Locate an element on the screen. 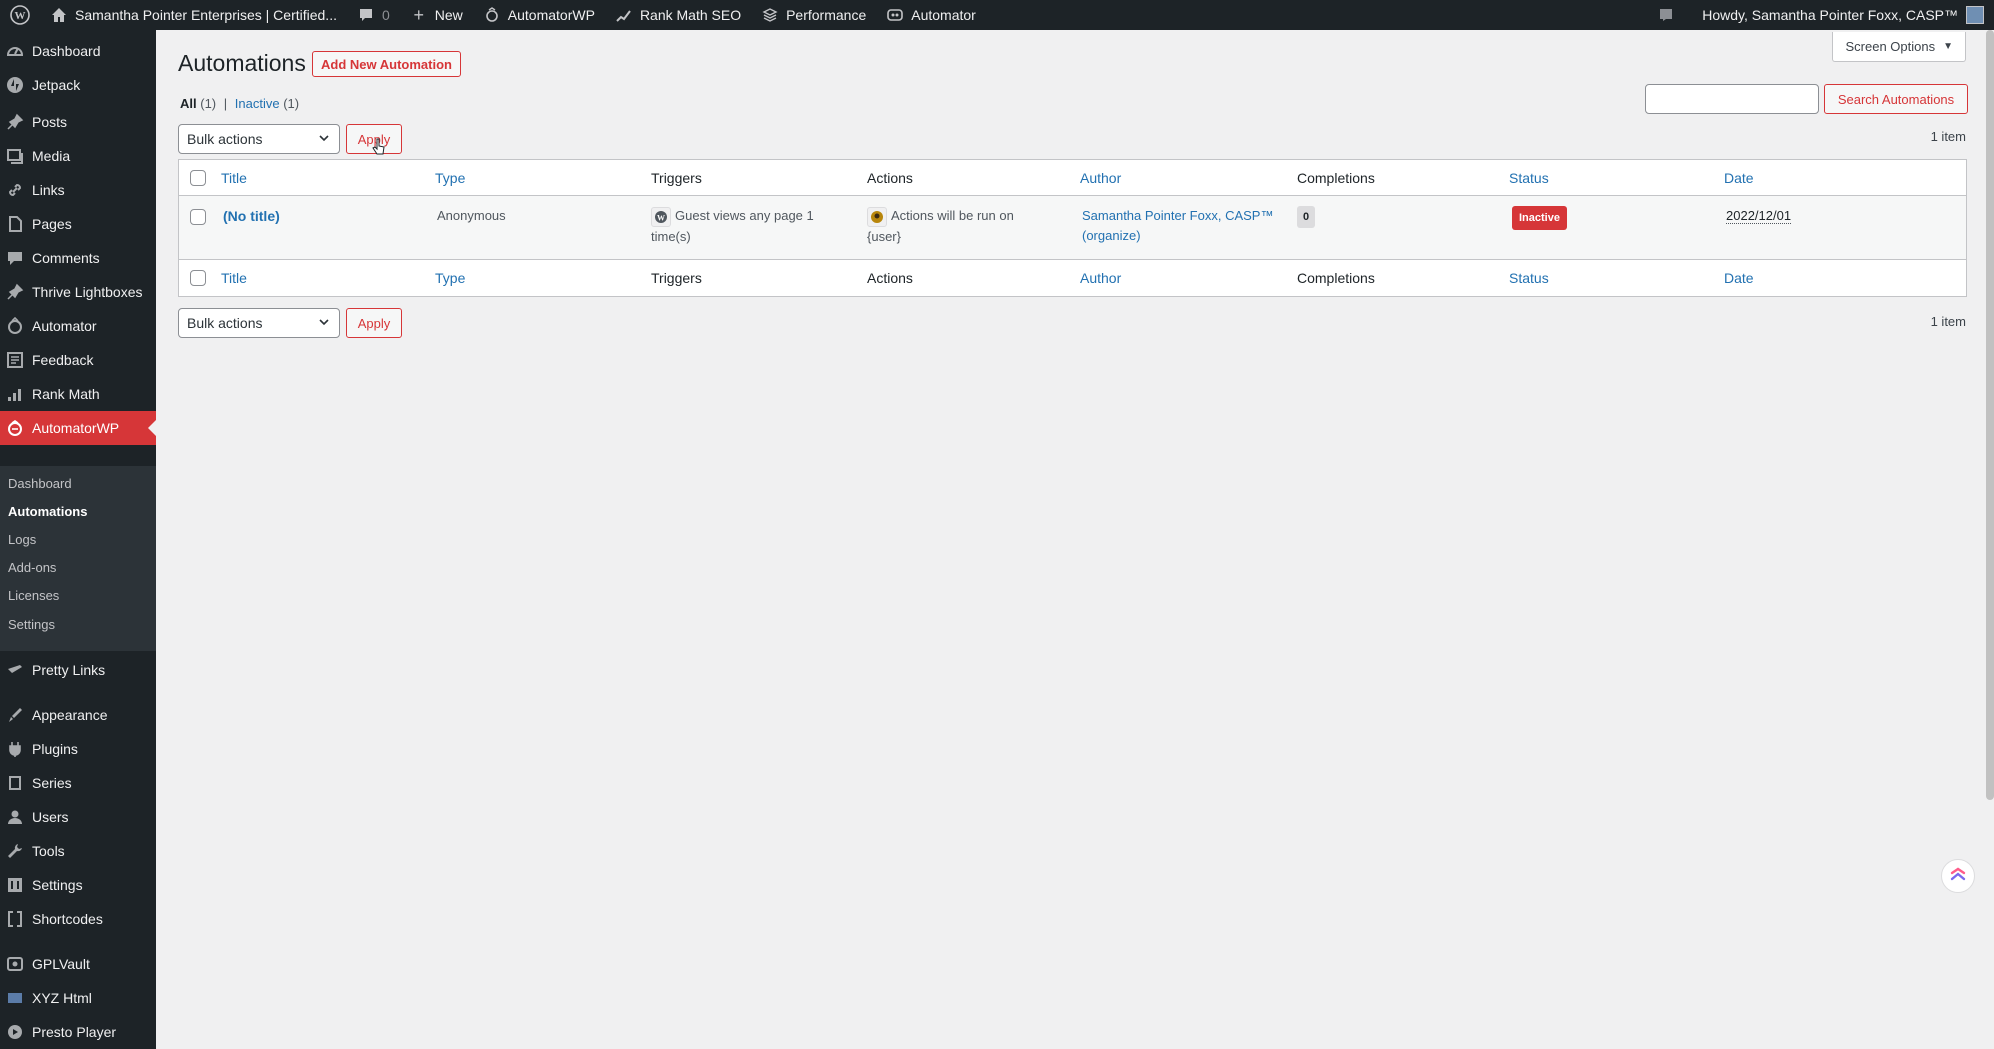 The width and height of the screenshot is (1994, 1049). sidebar-item-label: Posts is located at coordinates (50, 122).